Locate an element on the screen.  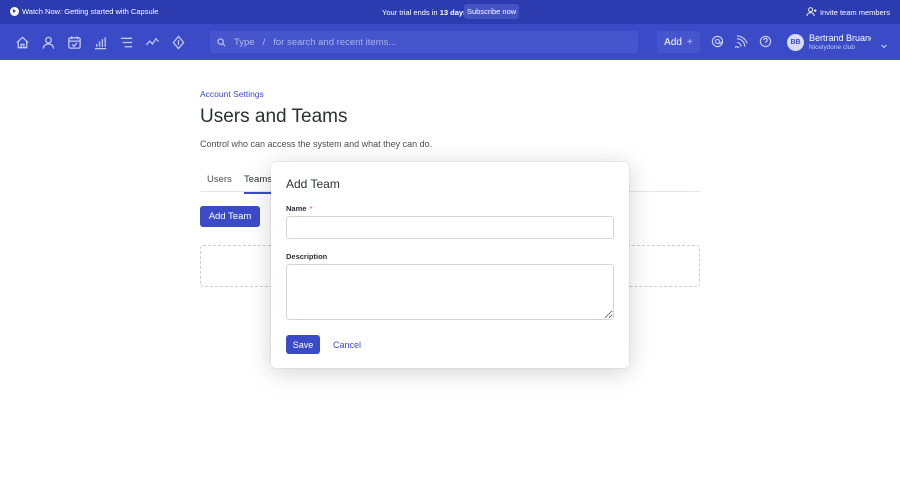
team-name-input is located at coordinates (450, 227).